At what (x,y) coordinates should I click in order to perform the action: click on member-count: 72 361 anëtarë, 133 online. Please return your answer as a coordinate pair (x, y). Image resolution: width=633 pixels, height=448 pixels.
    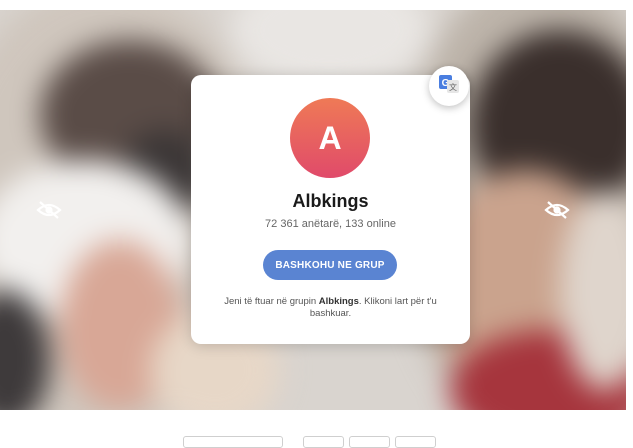
    Looking at the image, I should click on (330, 224).